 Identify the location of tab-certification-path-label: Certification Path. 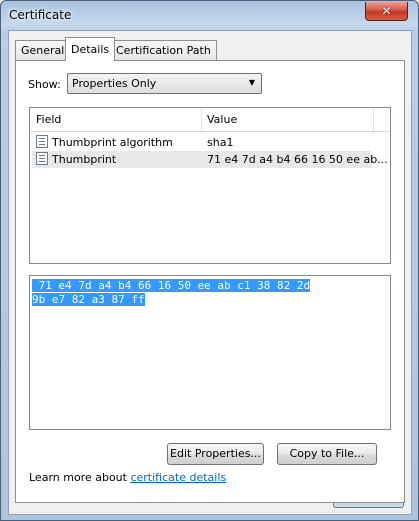
(163, 50).